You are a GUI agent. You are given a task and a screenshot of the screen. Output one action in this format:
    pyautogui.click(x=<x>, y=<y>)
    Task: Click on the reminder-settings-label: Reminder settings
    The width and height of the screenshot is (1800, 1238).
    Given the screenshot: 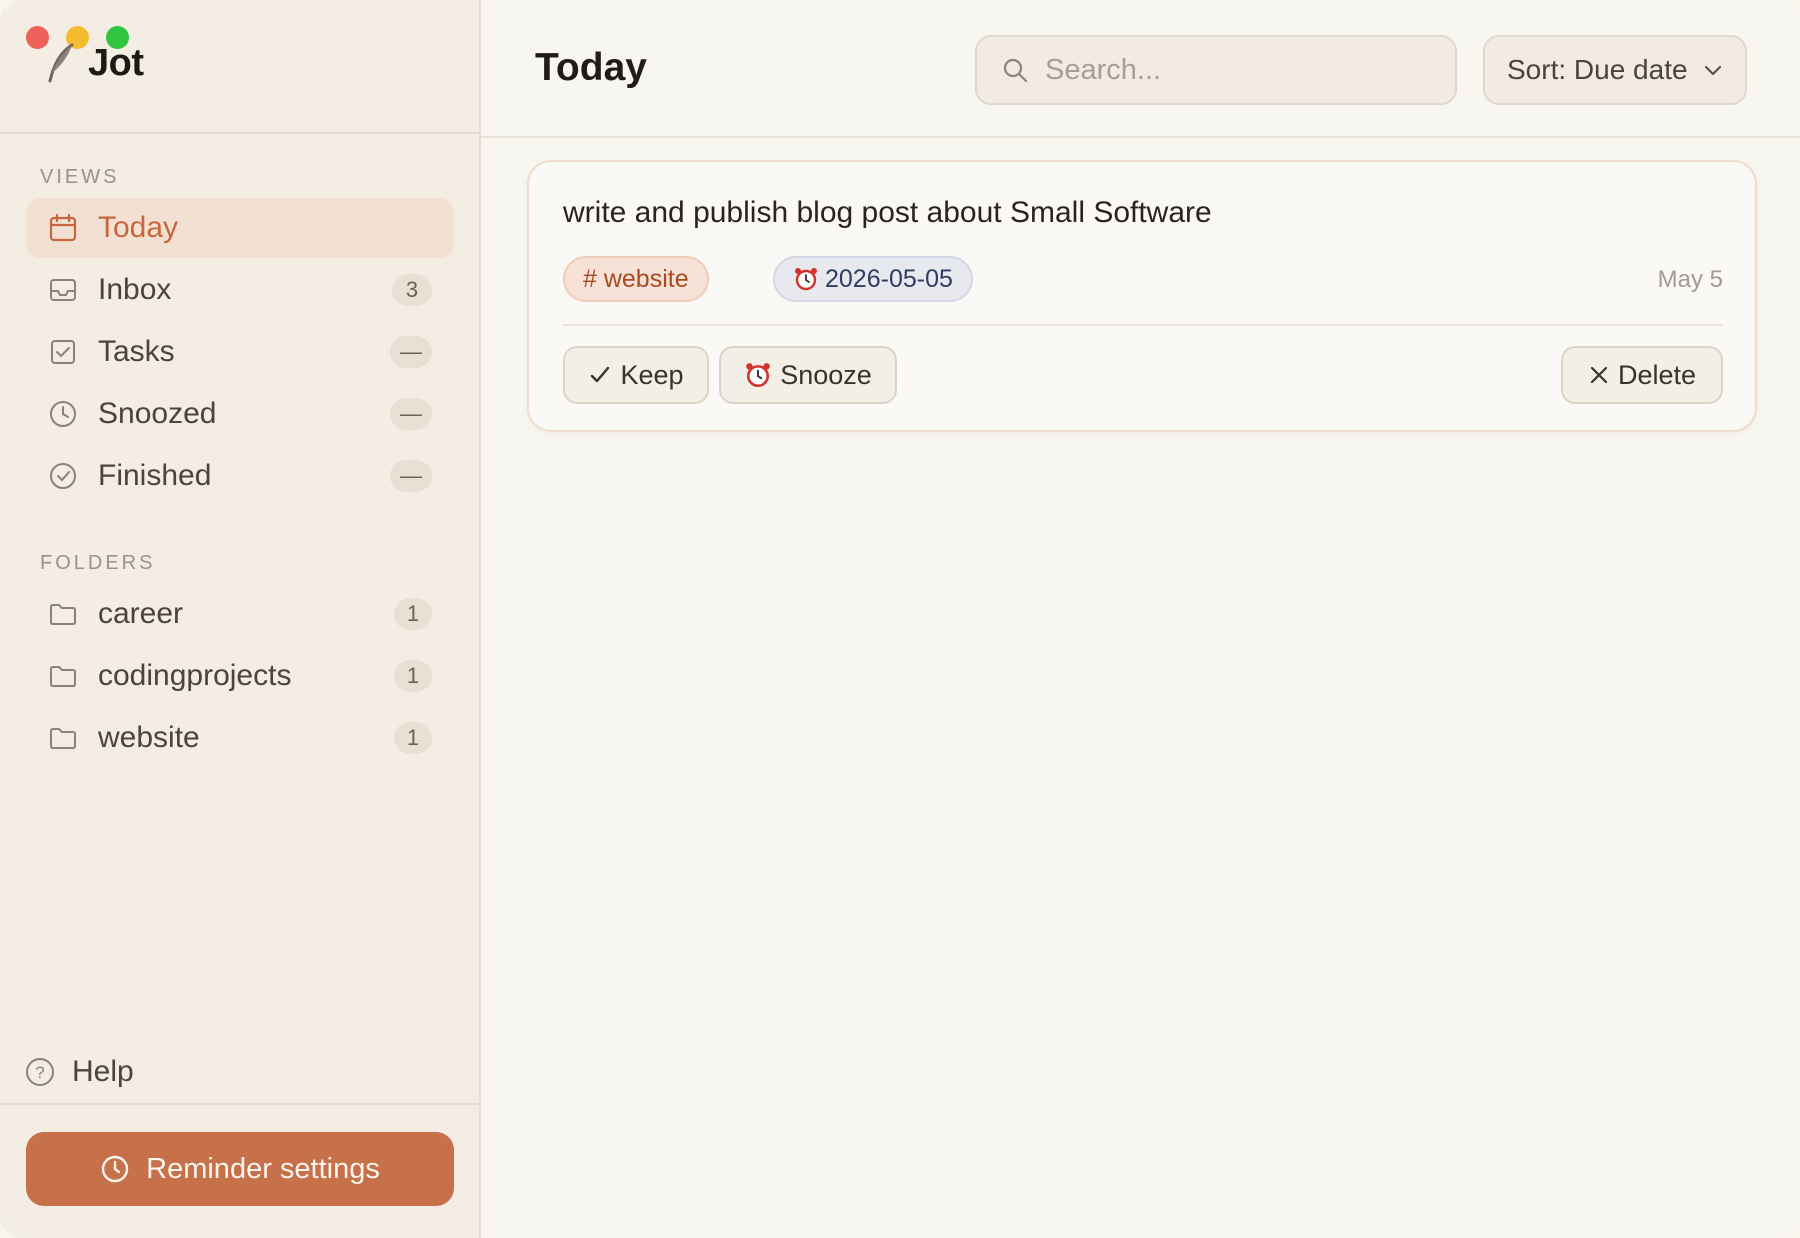 What is the action you would take?
    pyautogui.click(x=263, y=1168)
    